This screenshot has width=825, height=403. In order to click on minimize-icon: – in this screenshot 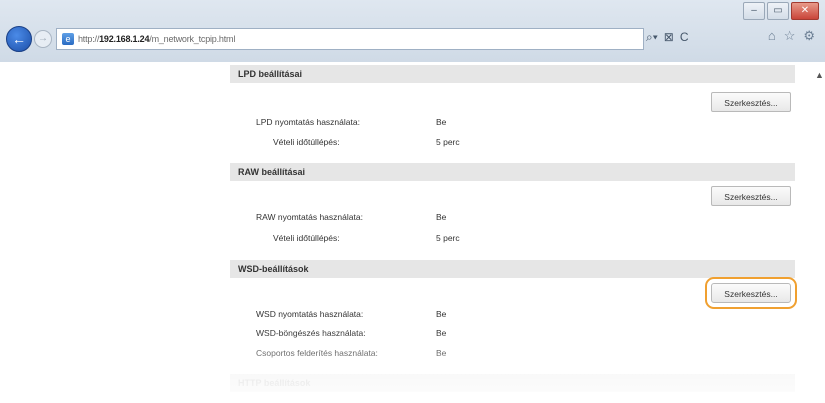, I will do `click(754, 11)`.